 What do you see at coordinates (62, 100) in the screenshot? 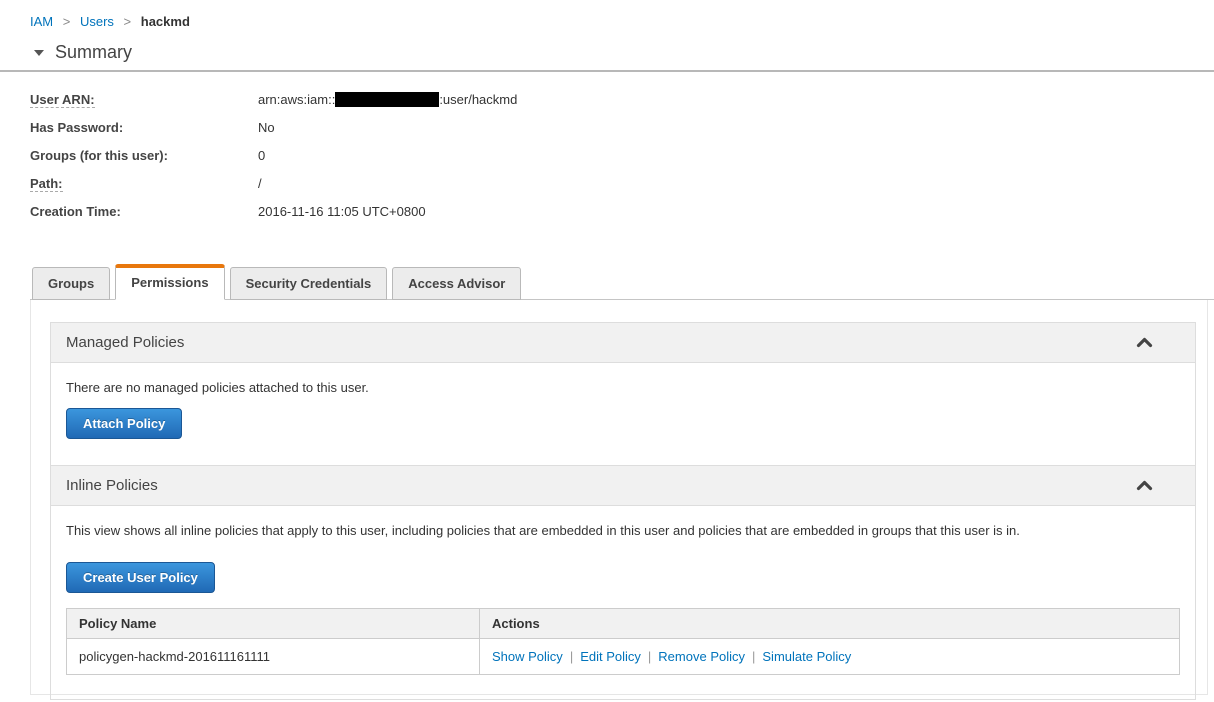
I see `user-arn-label: User ARN:` at bounding box center [62, 100].